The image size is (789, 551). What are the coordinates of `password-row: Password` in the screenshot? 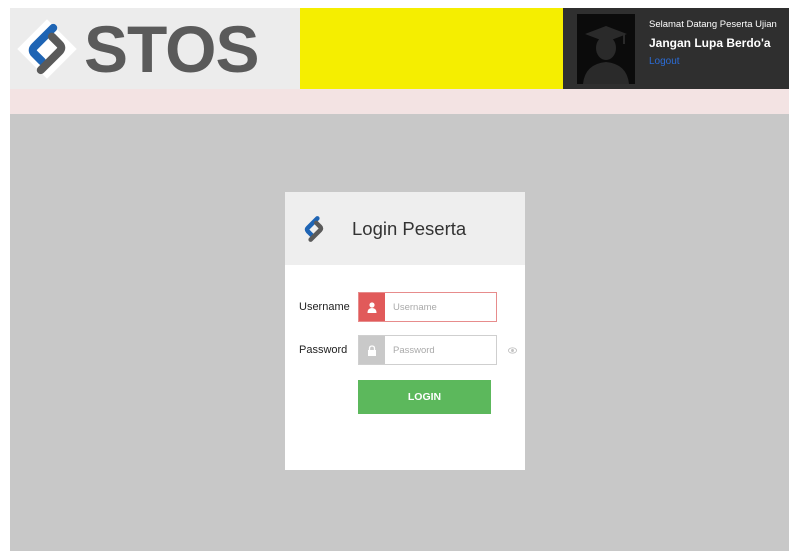 It's located at (408, 350).